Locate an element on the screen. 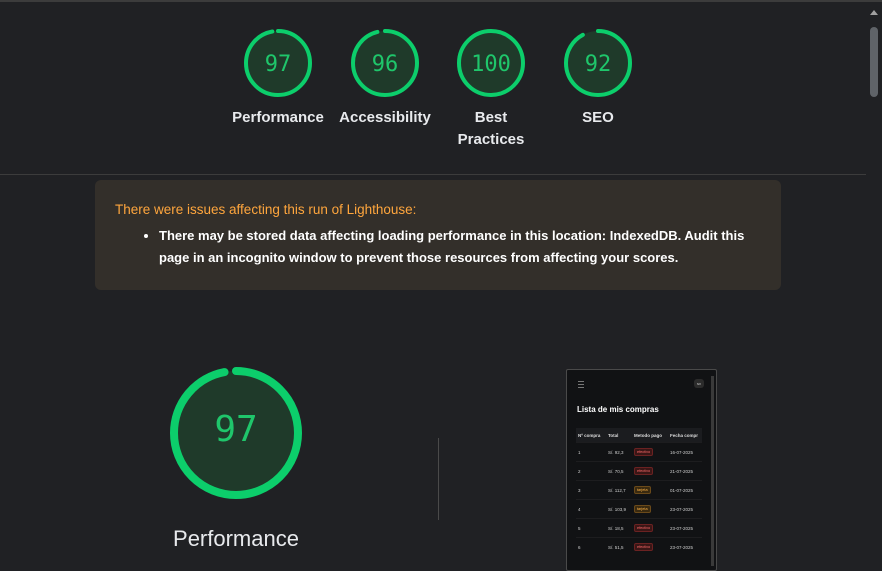  gauge-ring-icon: 92 is located at coordinates (598, 63).